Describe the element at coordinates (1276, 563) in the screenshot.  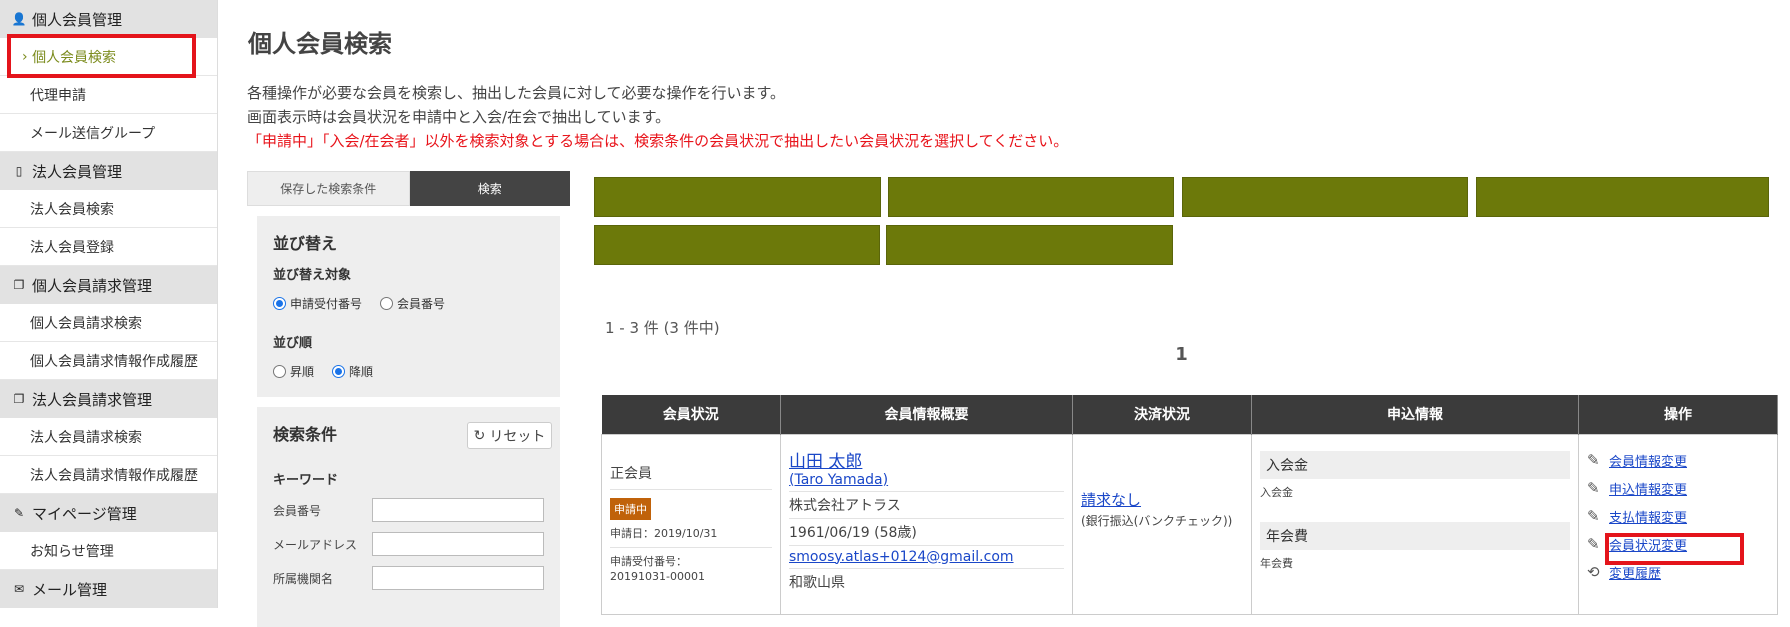
I see `fee-annual-value: 年会費` at that location.